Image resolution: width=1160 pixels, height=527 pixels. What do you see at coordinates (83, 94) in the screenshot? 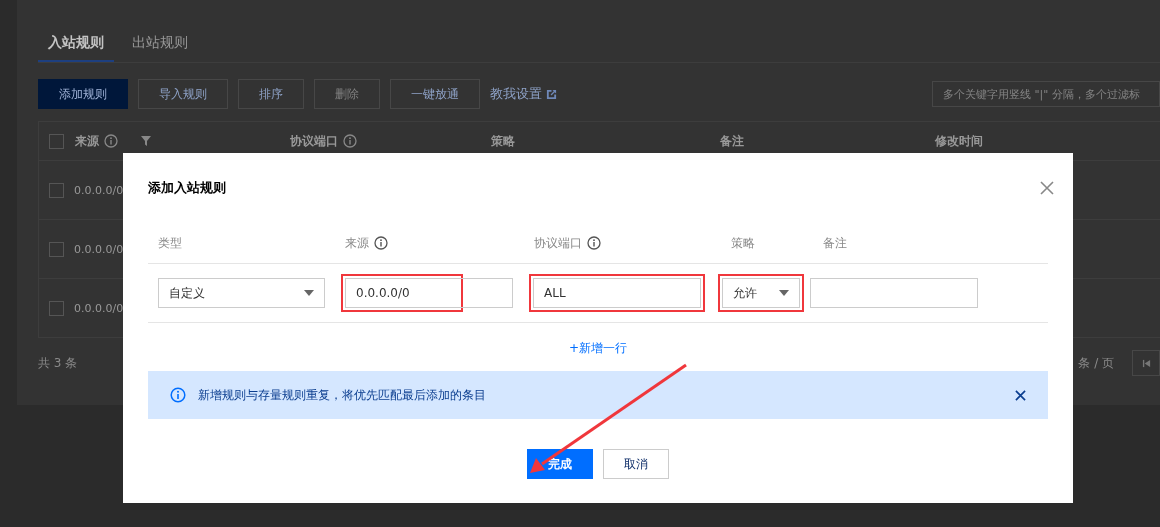
I see `toolbar-button: 添加规则` at bounding box center [83, 94].